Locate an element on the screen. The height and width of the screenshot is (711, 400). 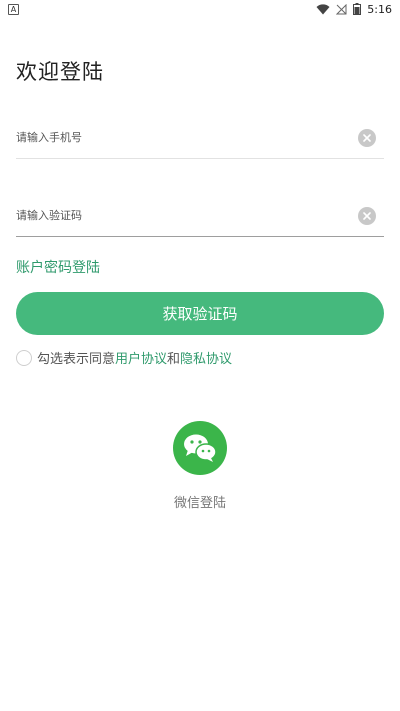
status-left: A is located at coordinates (13, 9).